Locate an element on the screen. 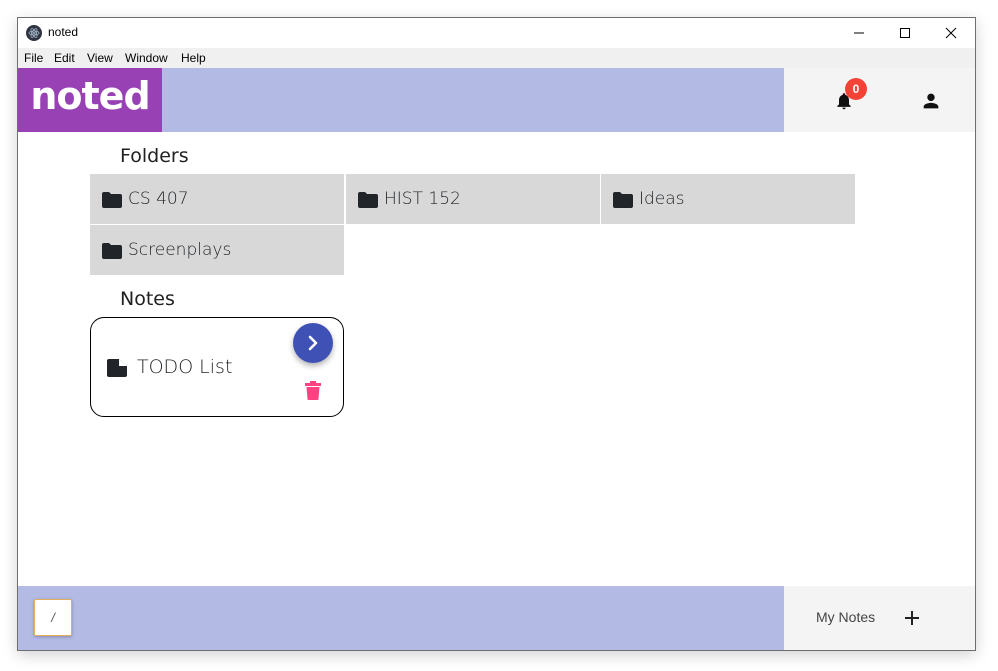  folder-item: Screenplays is located at coordinates (217, 250).